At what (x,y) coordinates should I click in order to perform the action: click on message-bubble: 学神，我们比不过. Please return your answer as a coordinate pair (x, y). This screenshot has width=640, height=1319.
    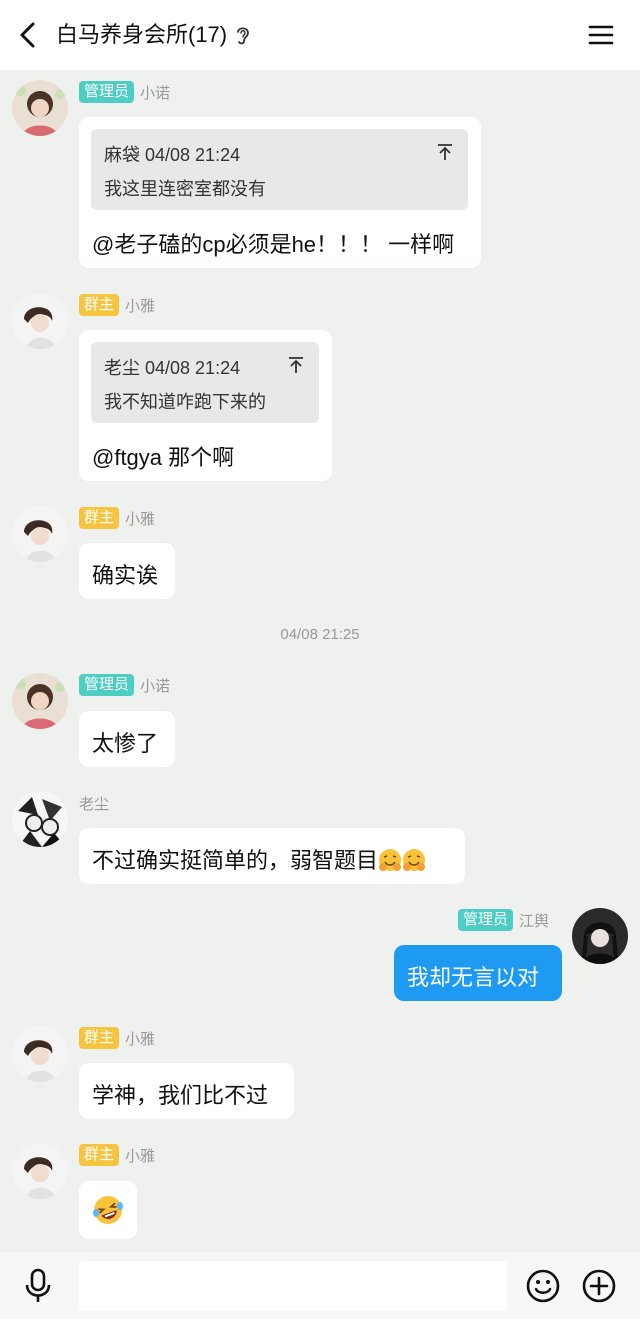
    Looking at the image, I should click on (186, 1091).